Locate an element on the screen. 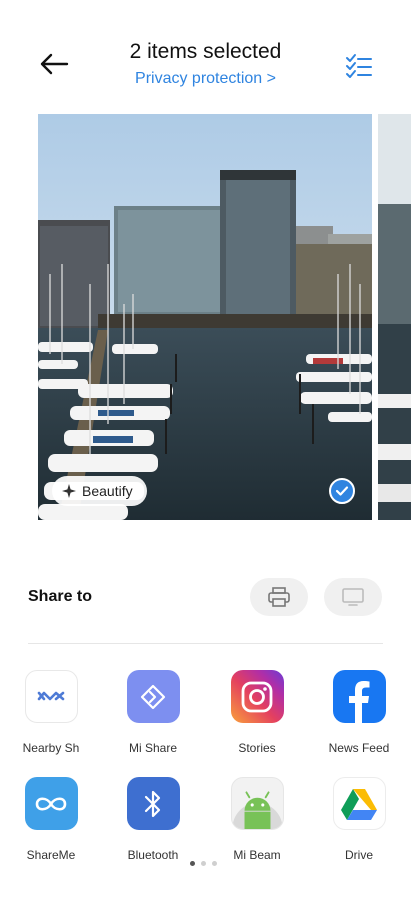 This screenshot has height=914, width=411. mi-share-icon is located at coordinates (153, 696).